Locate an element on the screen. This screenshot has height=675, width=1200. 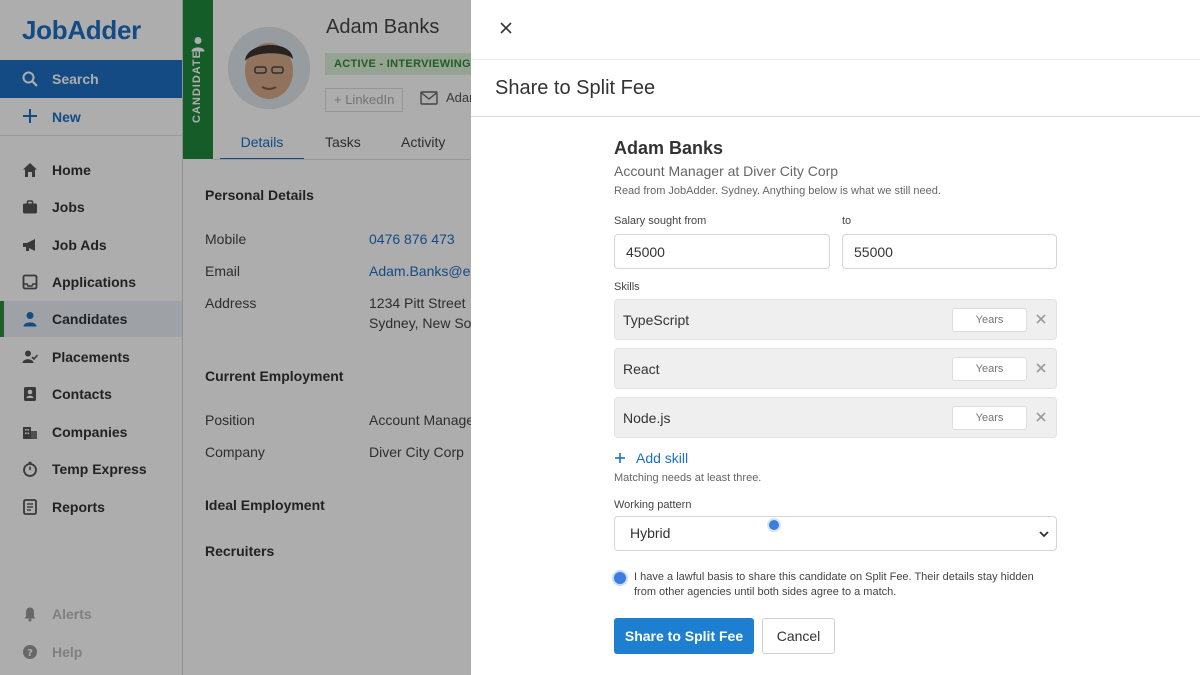
salary-from-input is located at coordinates (722, 251).